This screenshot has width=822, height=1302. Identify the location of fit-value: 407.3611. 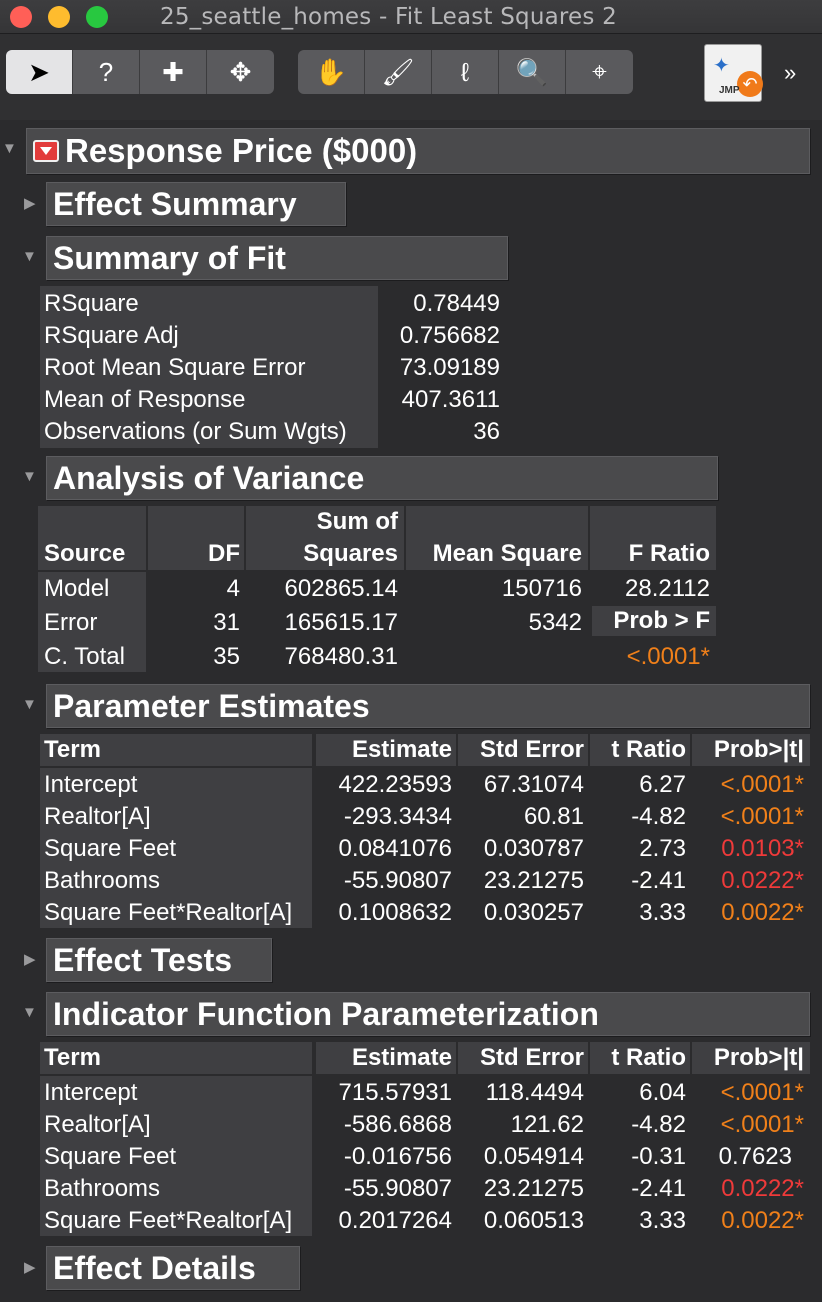
(450, 399).